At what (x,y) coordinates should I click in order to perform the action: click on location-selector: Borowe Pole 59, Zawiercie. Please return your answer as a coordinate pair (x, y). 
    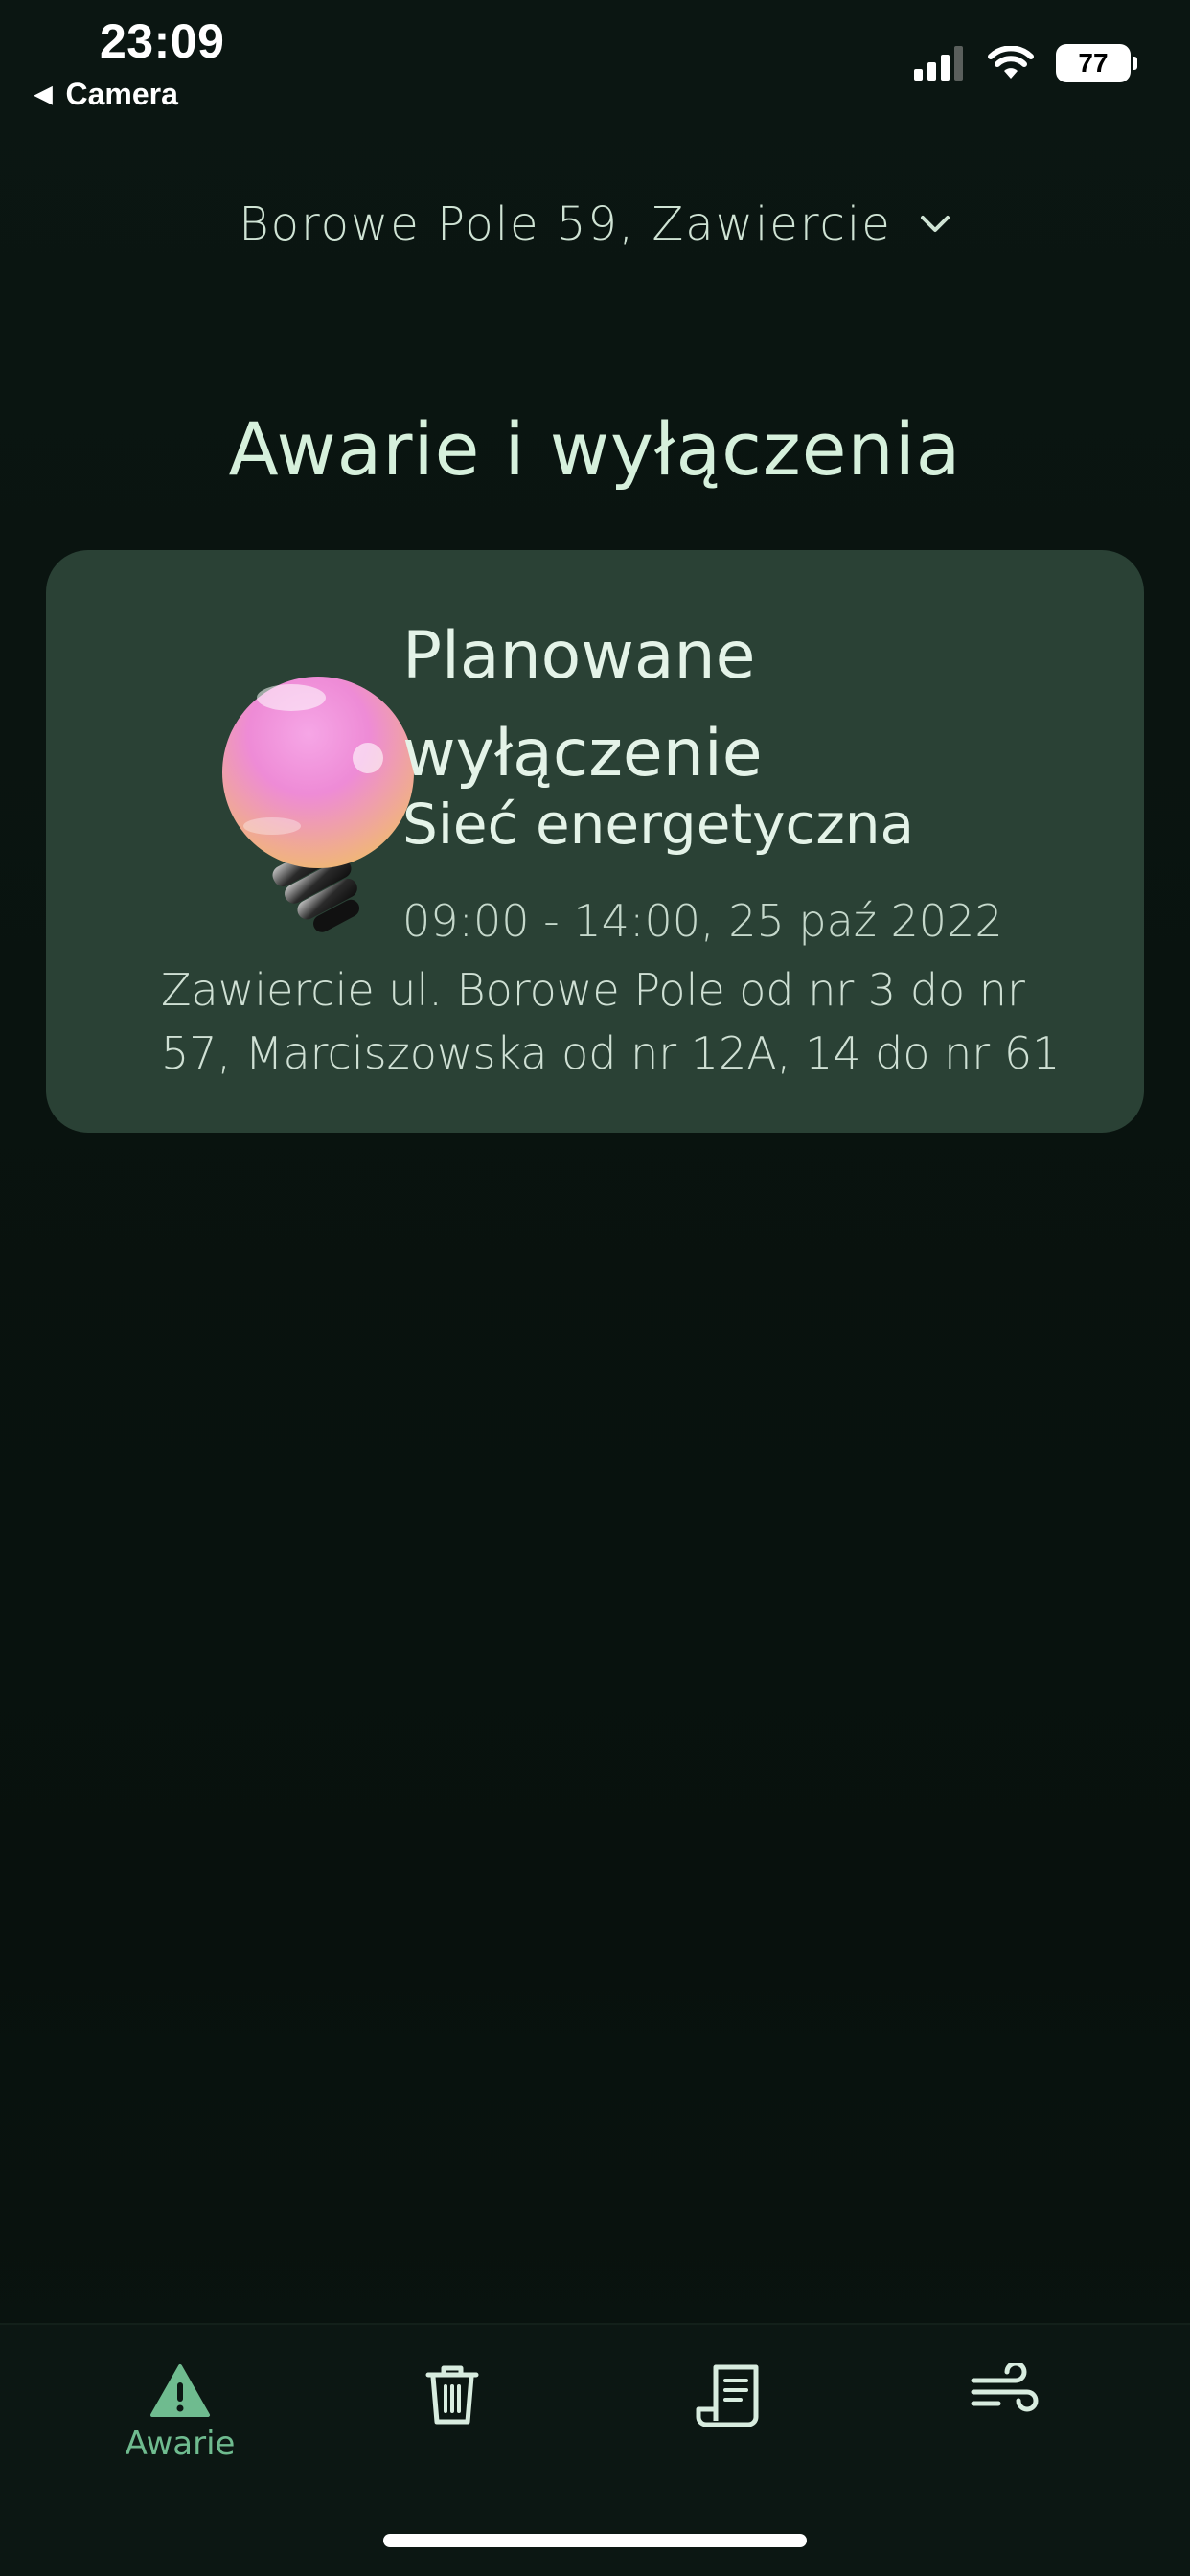
    Looking at the image, I should click on (595, 224).